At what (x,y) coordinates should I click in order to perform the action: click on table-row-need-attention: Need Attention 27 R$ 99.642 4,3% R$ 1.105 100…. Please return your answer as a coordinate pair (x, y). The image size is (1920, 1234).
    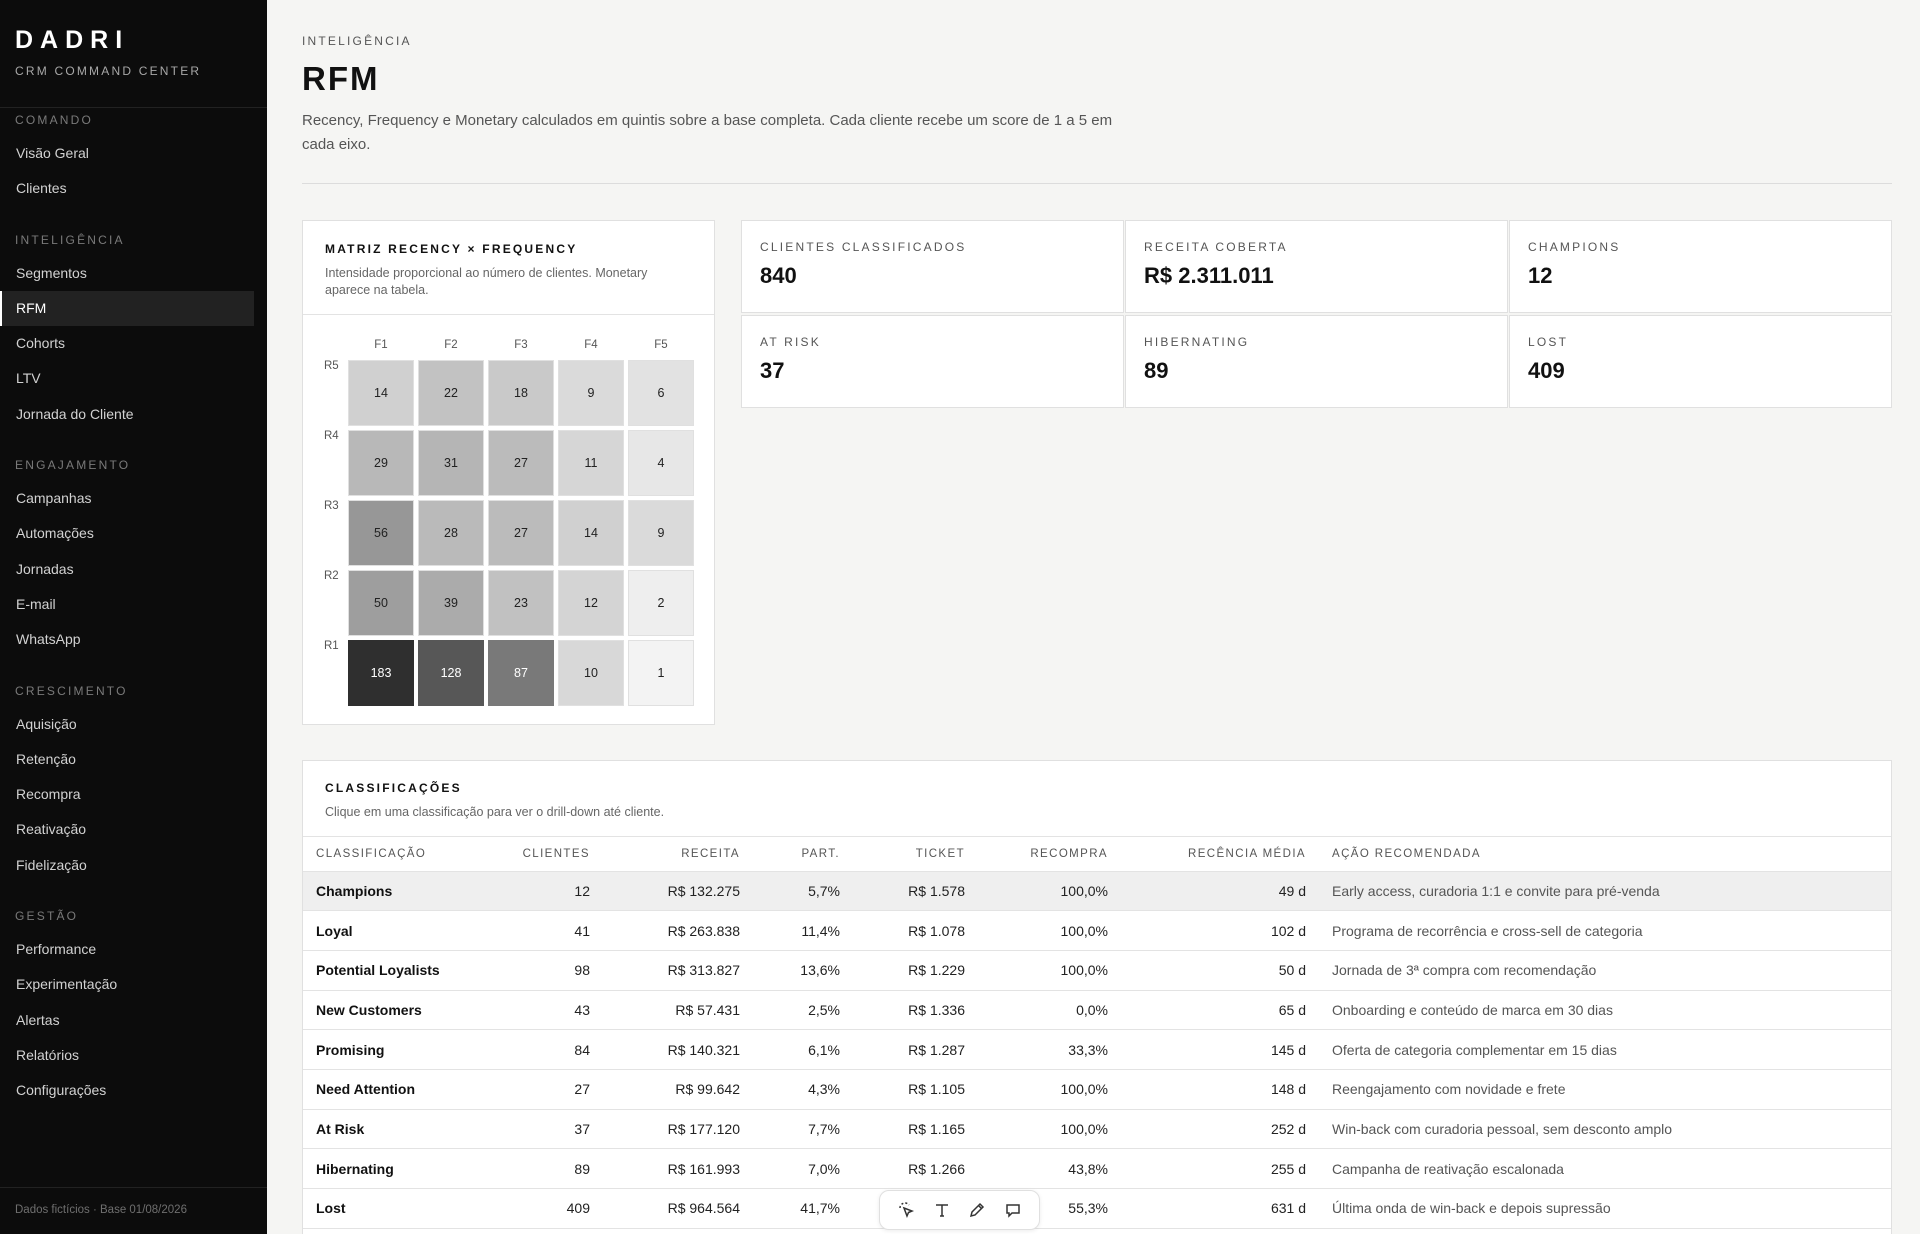
    Looking at the image, I should click on (1097, 1089).